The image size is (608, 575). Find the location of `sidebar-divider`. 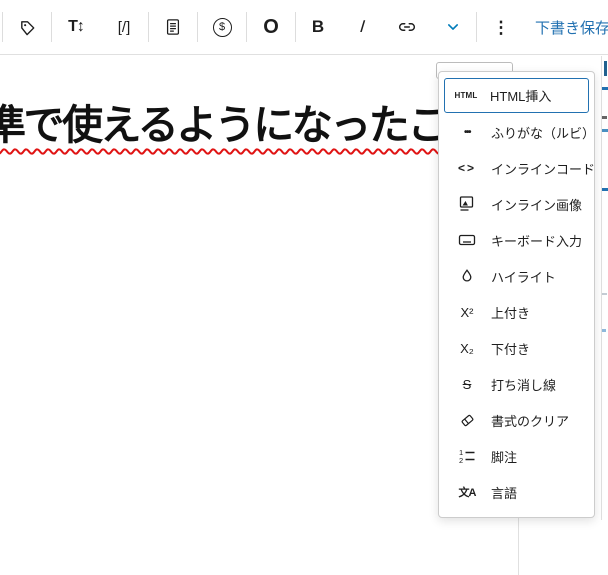

sidebar-divider is located at coordinates (601, 288).